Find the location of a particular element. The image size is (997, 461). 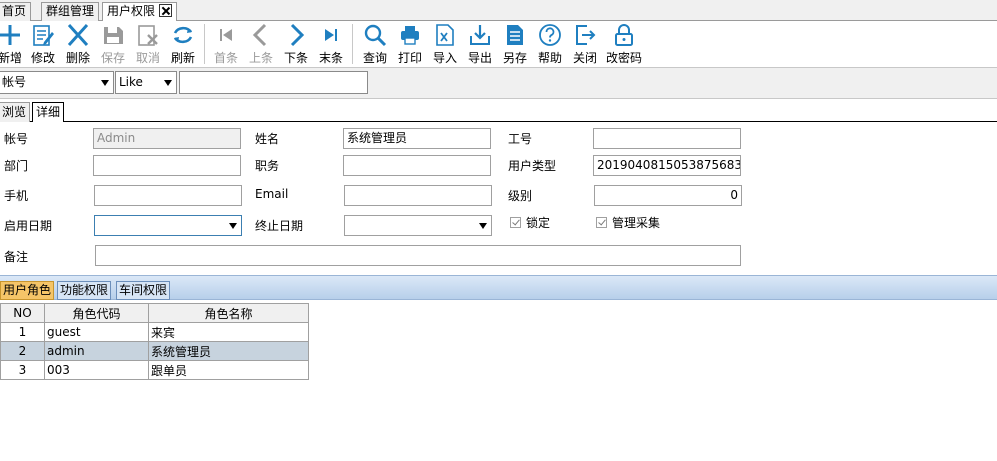

email-label: Email is located at coordinates (272, 194).